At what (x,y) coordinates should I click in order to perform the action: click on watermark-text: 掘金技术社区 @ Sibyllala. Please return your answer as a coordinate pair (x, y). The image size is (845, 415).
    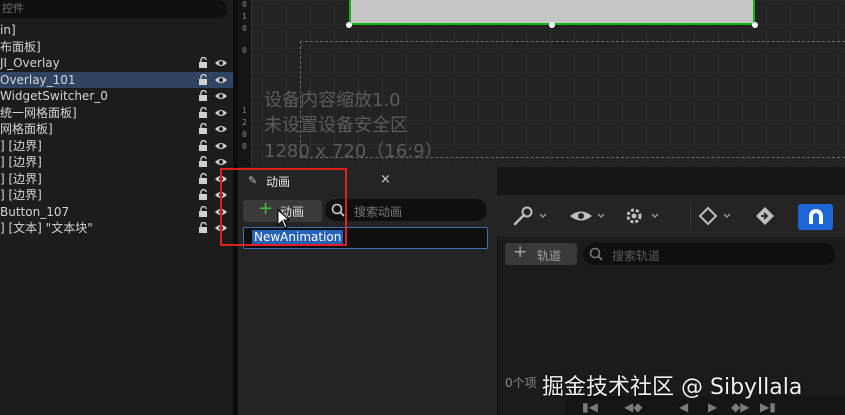
    Looking at the image, I should click on (672, 387).